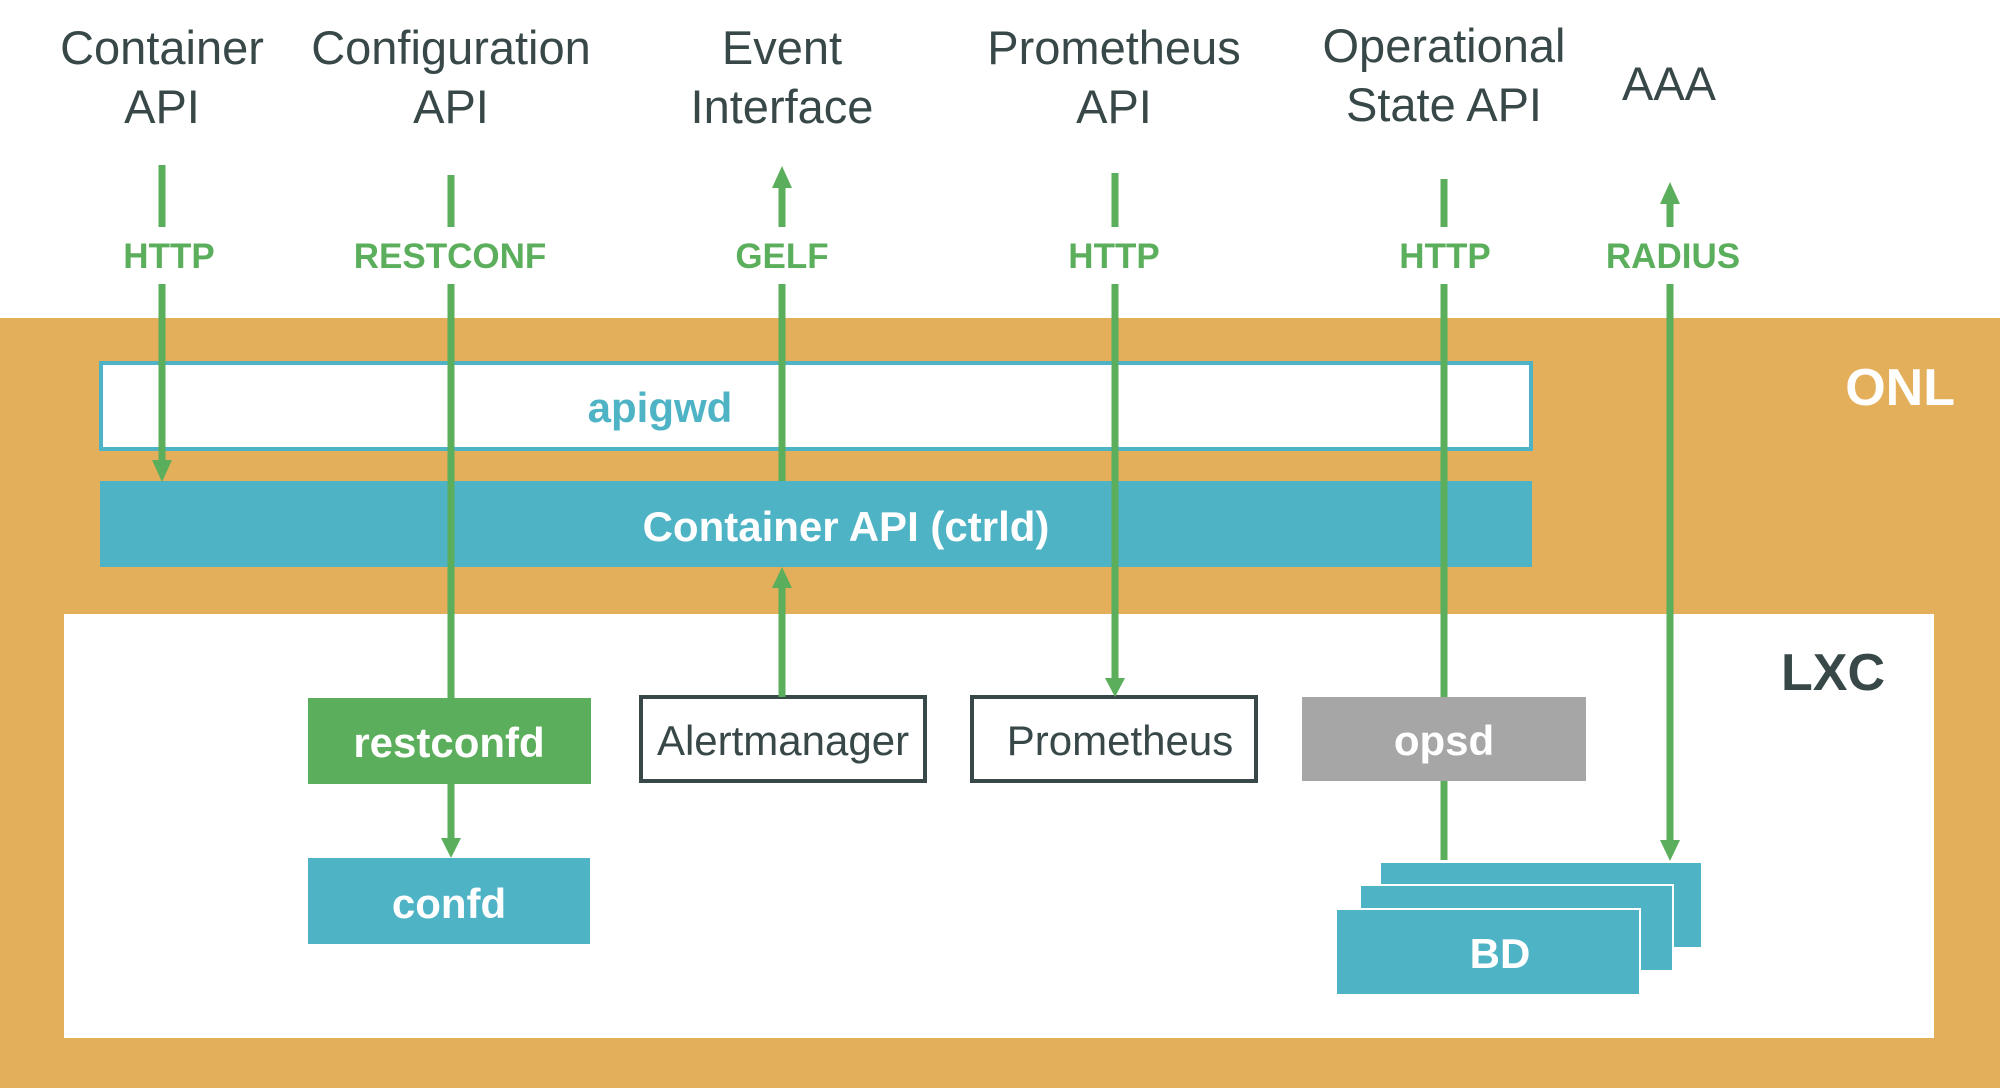  Describe the element at coordinates (1113, 47) in the screenshot. I see `prometheus-api-label-1: Prometheus` at that location.